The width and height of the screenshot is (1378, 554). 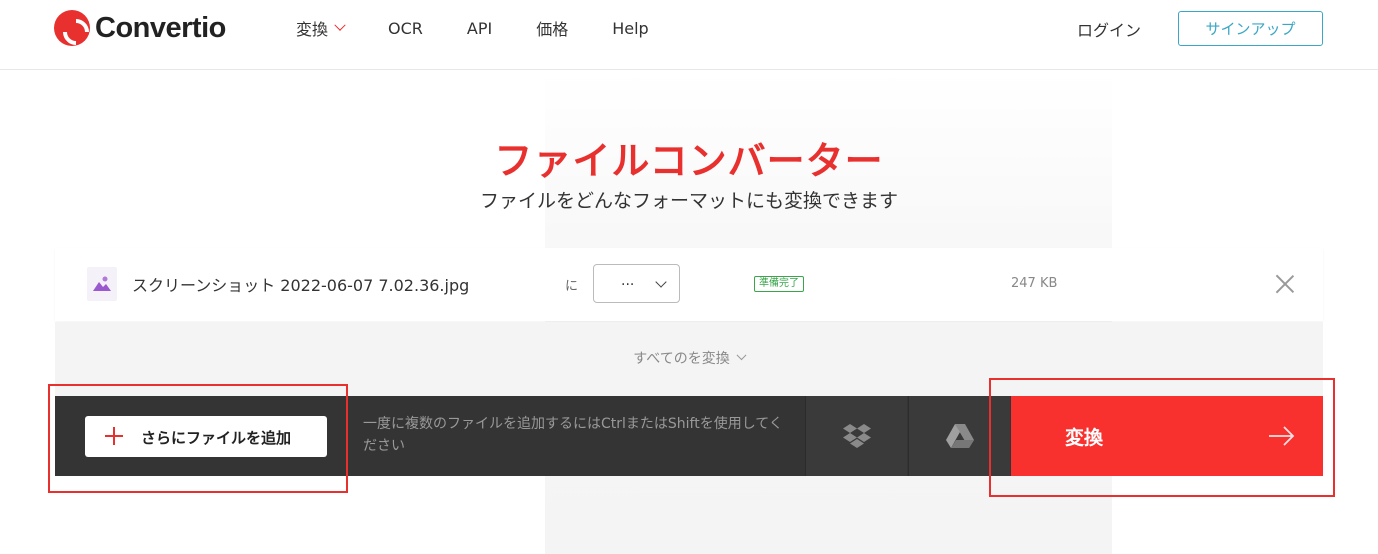 I want to click on main-nav: 変換 OCR API 価格 Help, so click(x=494, y=28).